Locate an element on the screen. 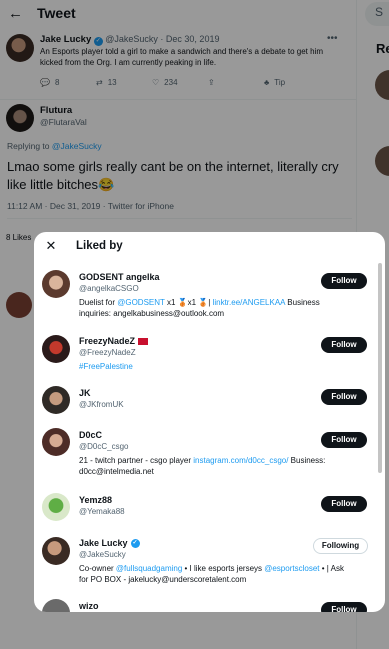 This screenshot has height=649, width=389. user-handle: @FreezyNadeZ is located at coordinates (107, 352).